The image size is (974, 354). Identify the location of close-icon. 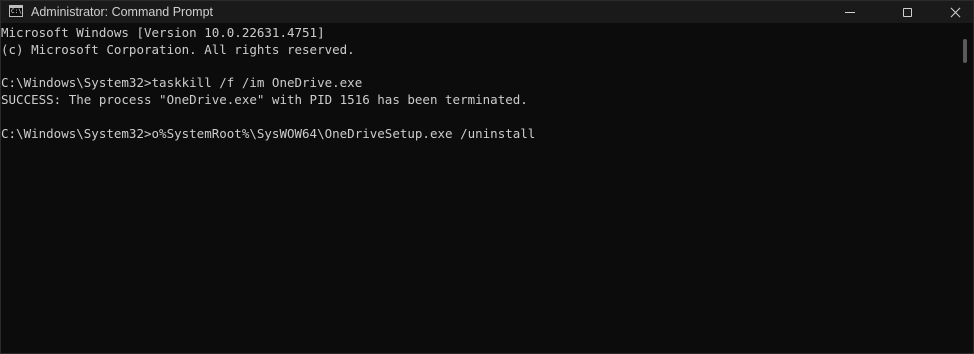
(955, 12).